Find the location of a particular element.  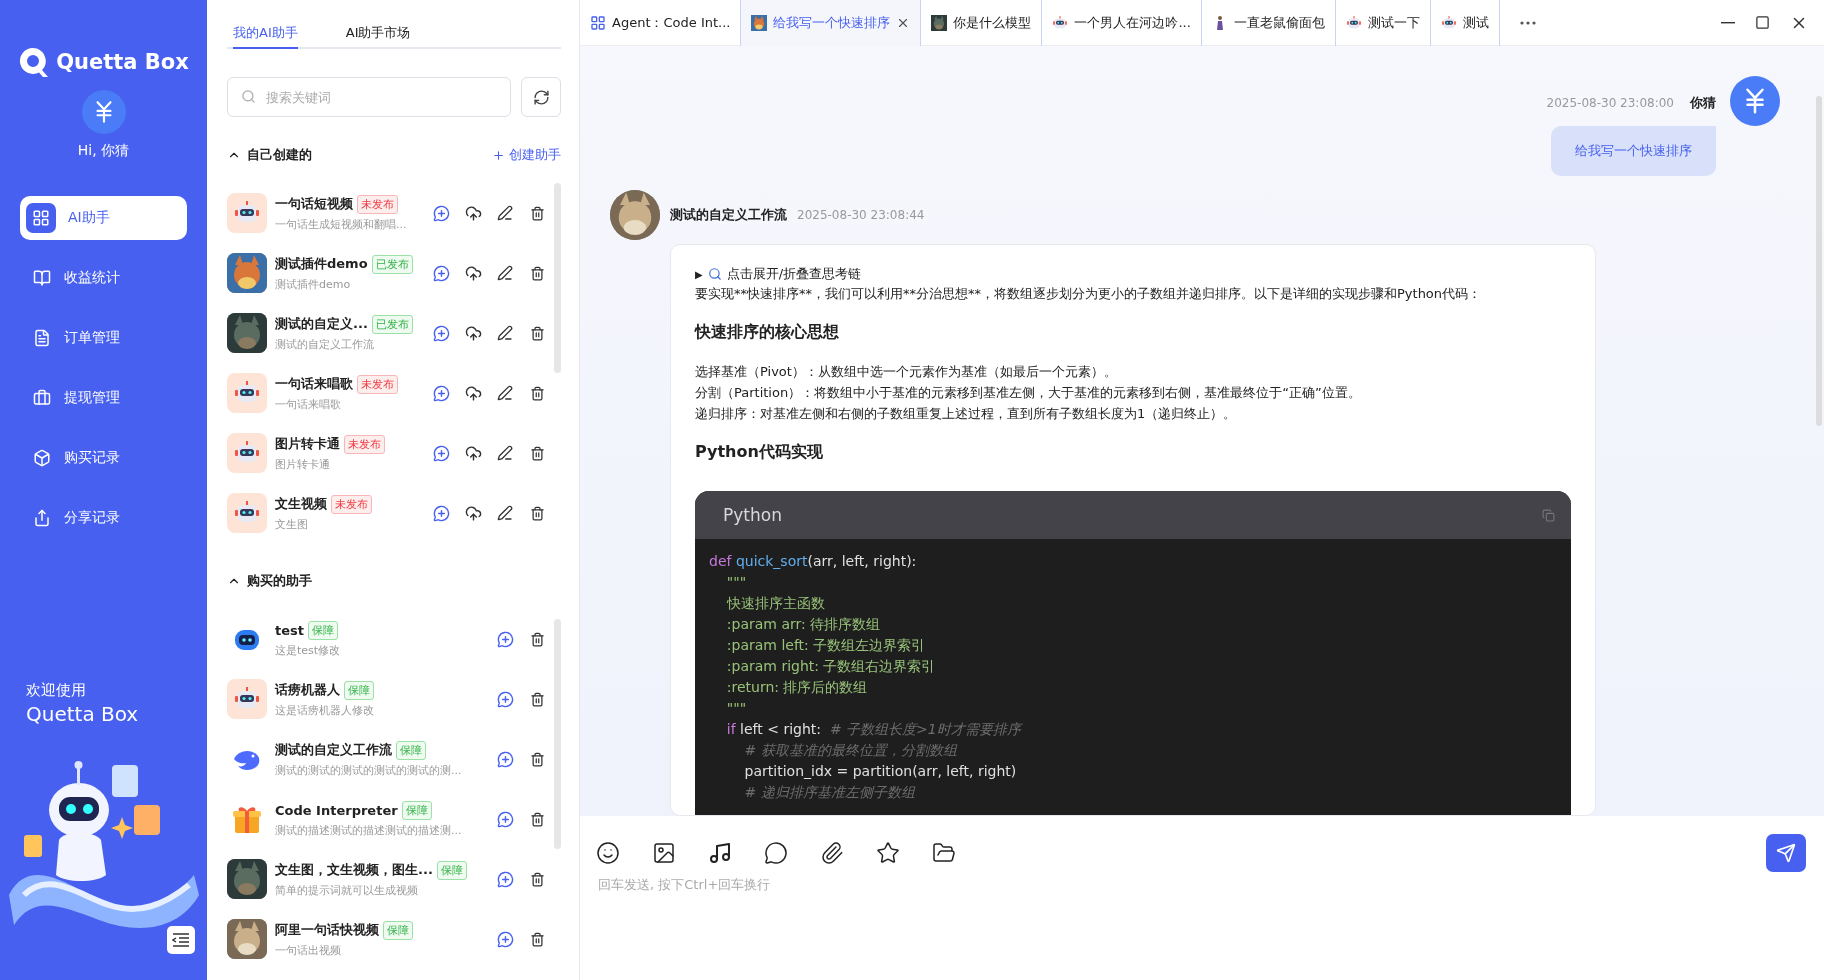

user-avatar is located at coordinates (103, 112).